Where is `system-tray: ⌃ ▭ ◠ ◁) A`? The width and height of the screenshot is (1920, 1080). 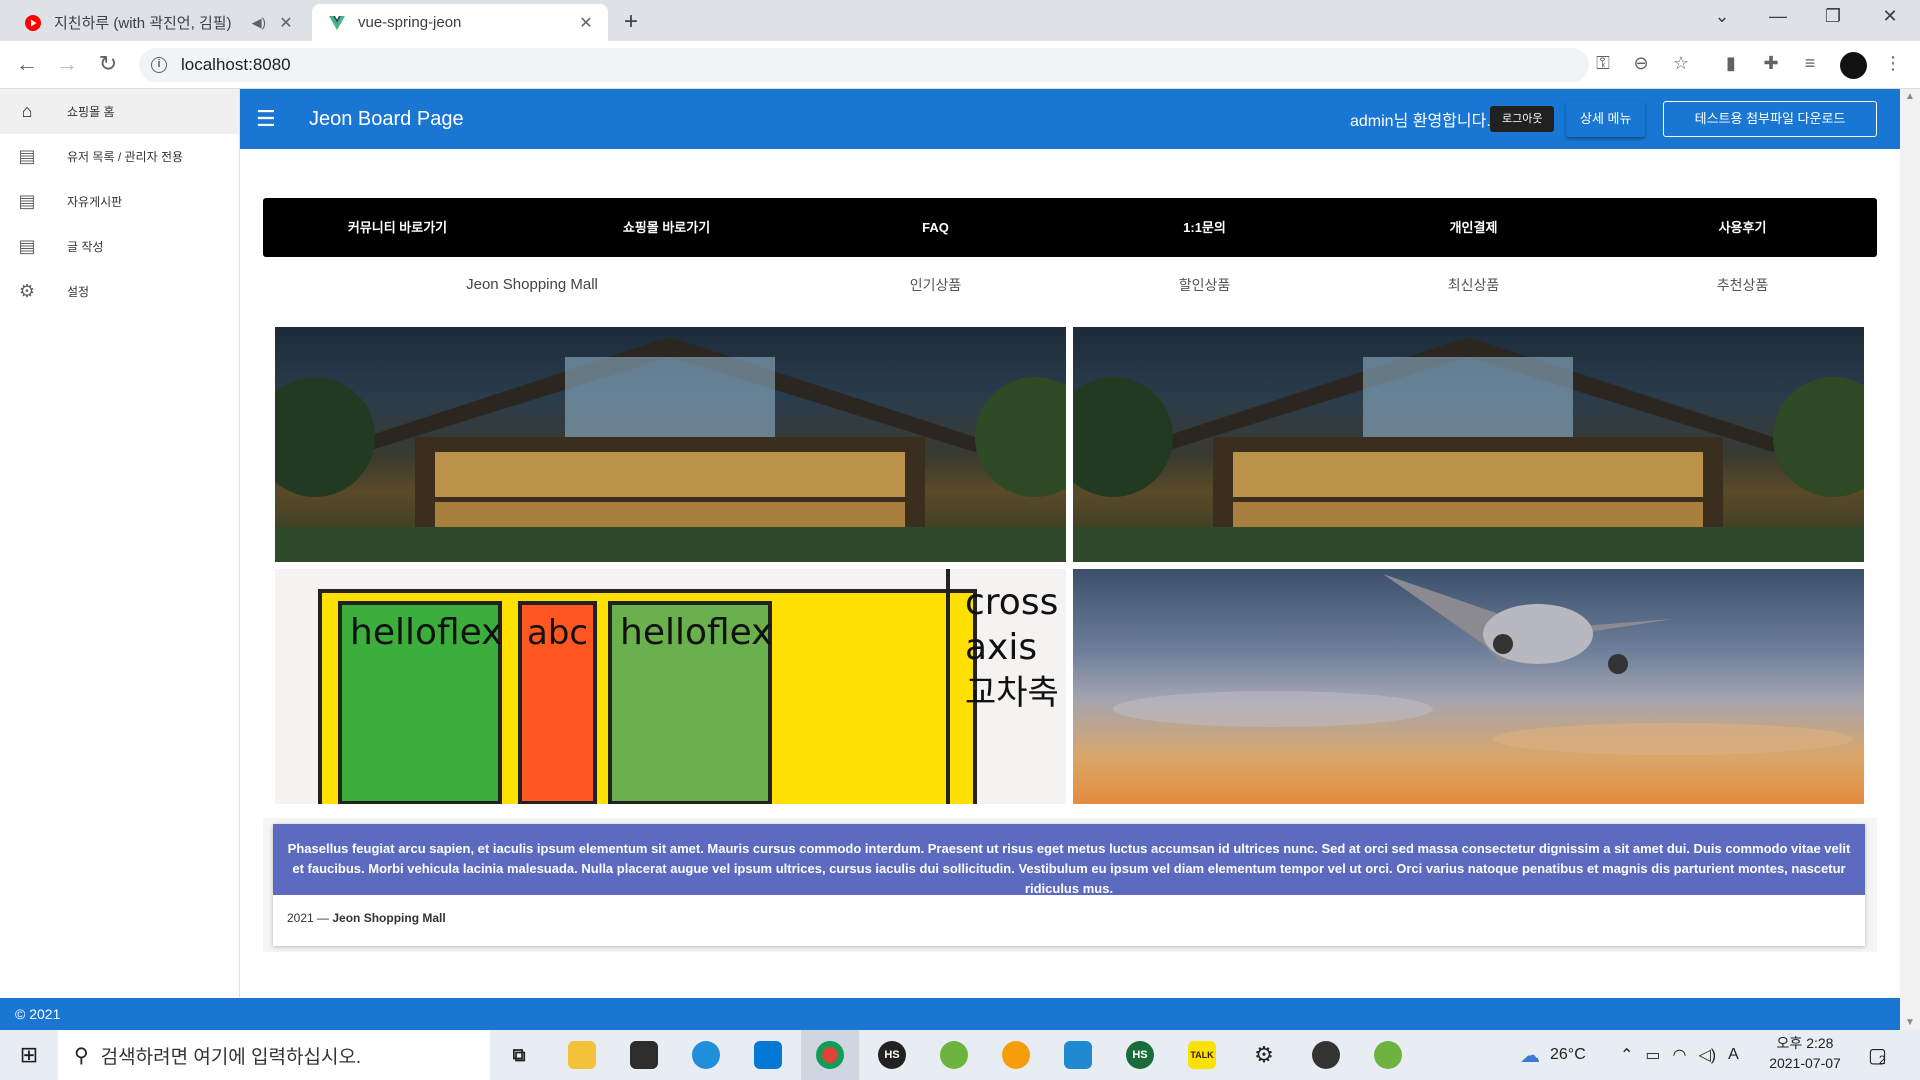 system-tray: ⌃ ▭ ◠ ◁) A is located at coordinates (1679, 1055).